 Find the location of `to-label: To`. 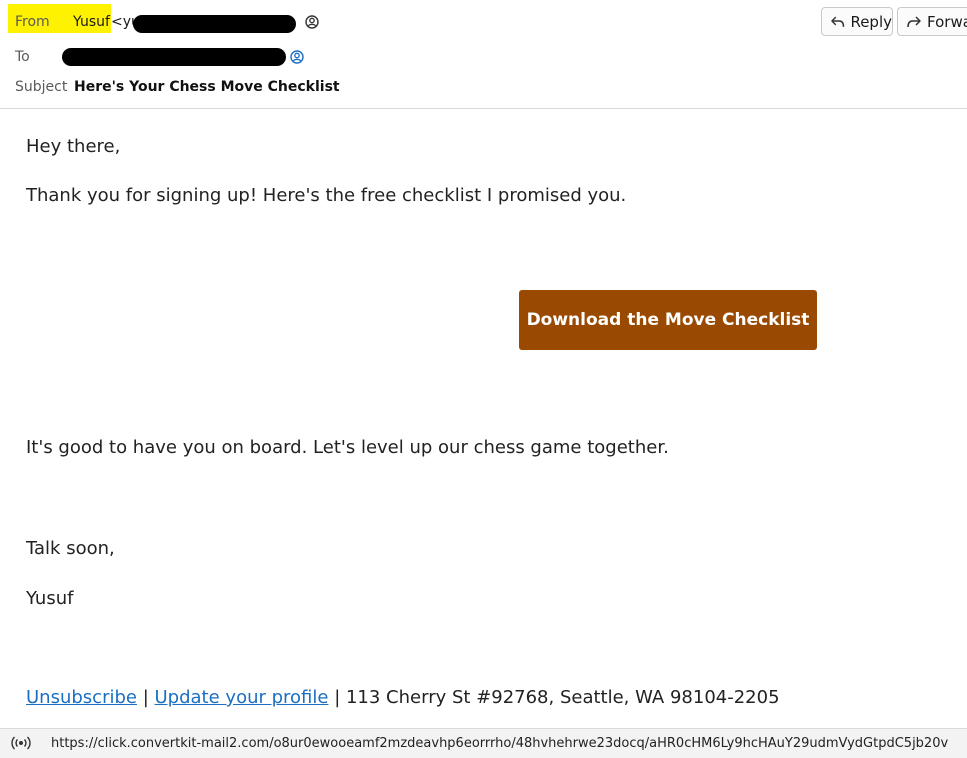

to-label: To is located at coordinates (22, 57).